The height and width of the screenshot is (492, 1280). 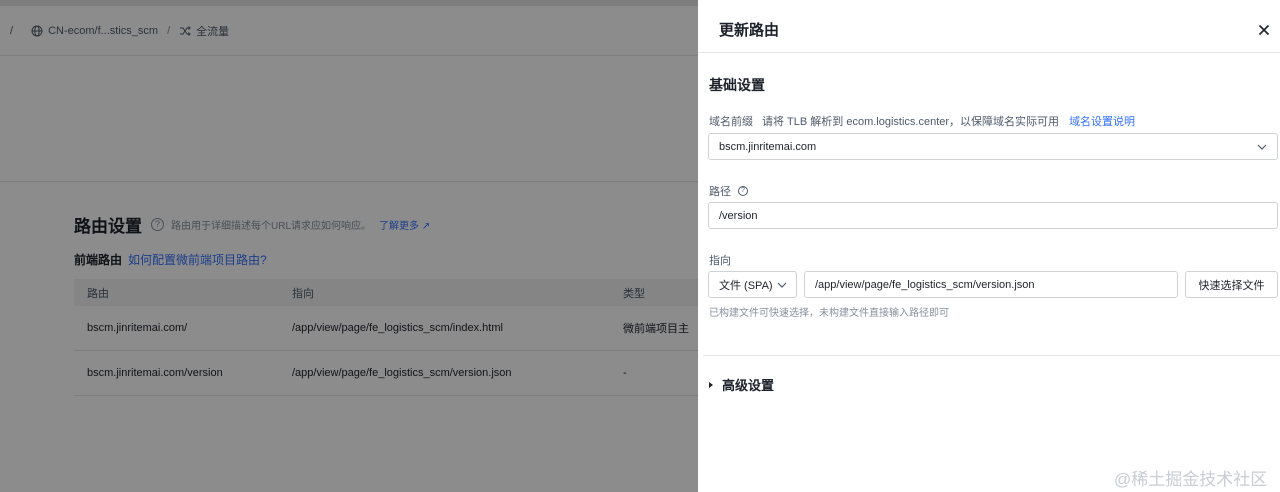 What do you see at coordinates (743, 191) in the screenshot?
I see `question-circle-icon: ?` at bounding box center [743, 191].